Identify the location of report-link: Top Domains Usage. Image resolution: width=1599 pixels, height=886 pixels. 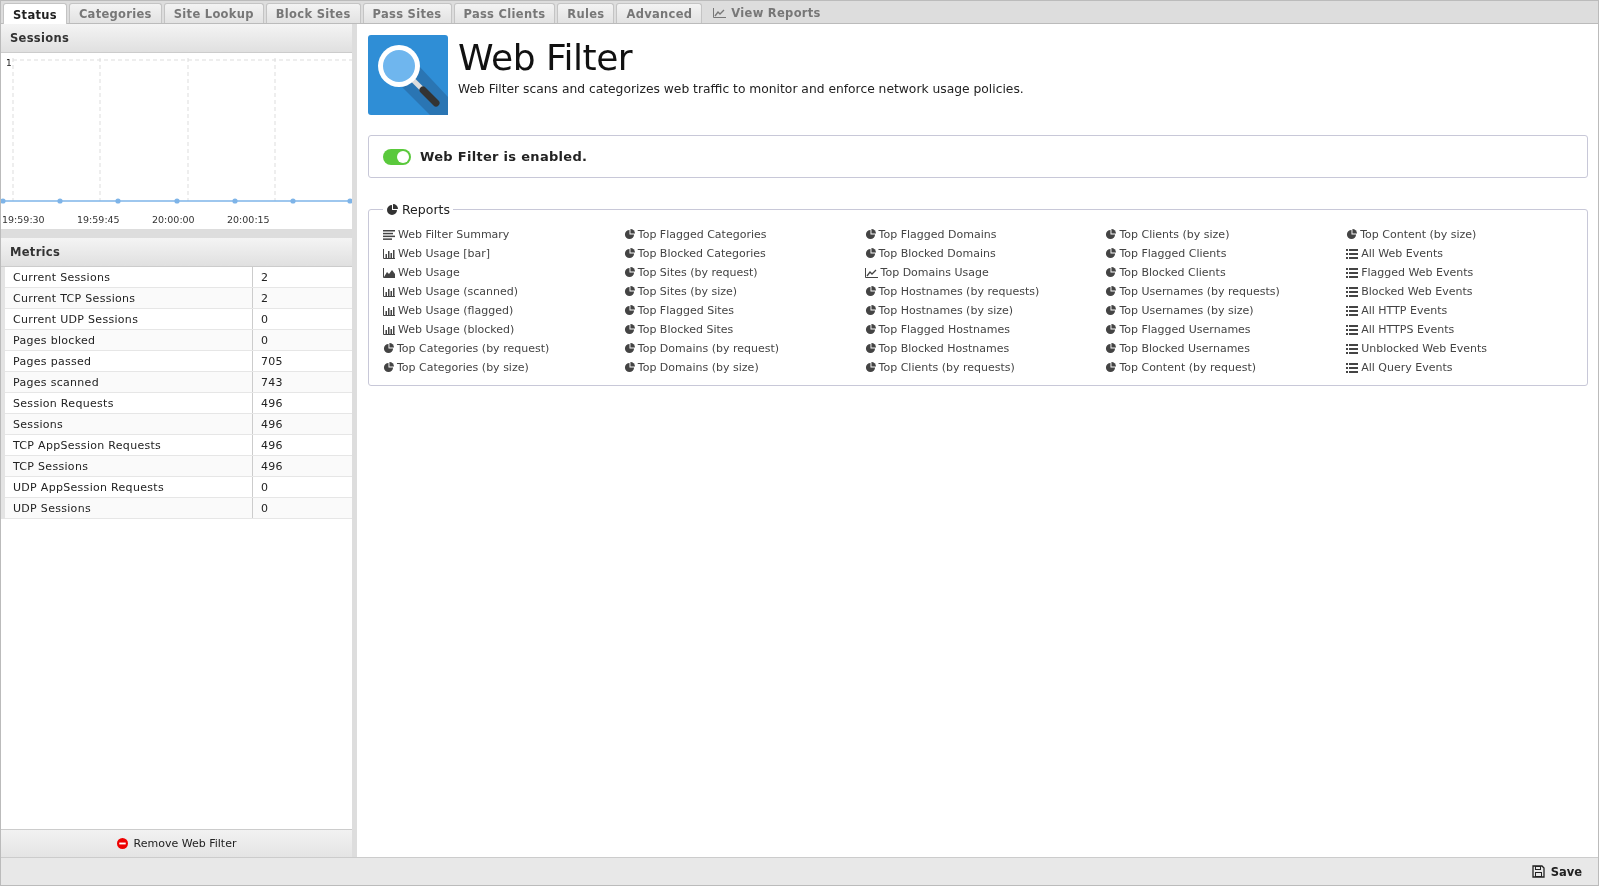
(926, 272).